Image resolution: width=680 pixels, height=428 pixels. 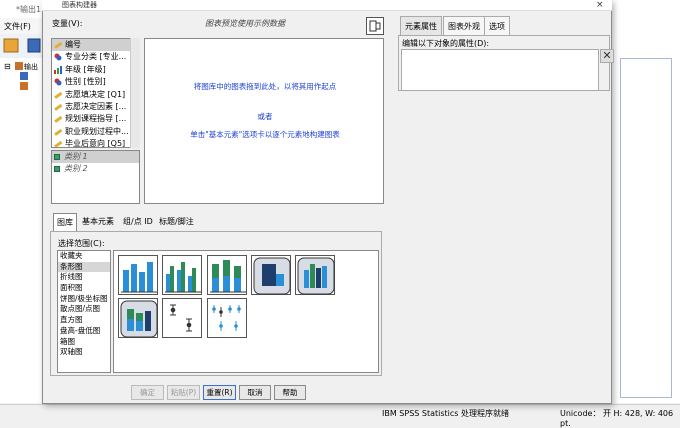 What do you see at coordinates (182, 318) in the screenshot?
I see `error-bar-icon` at bounding box center [182, 318].